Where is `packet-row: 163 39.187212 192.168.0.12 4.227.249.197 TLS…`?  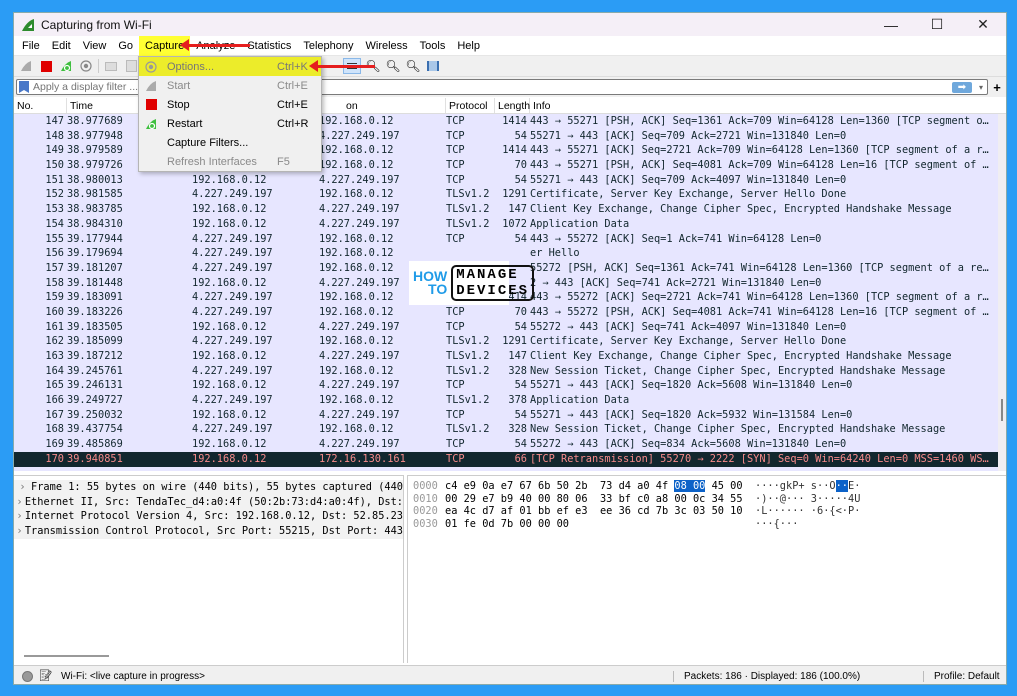 packet-row: 163 39.187212 192.168.0.12 4.227.249.197 TLS… is located at coordinates (510, 356).